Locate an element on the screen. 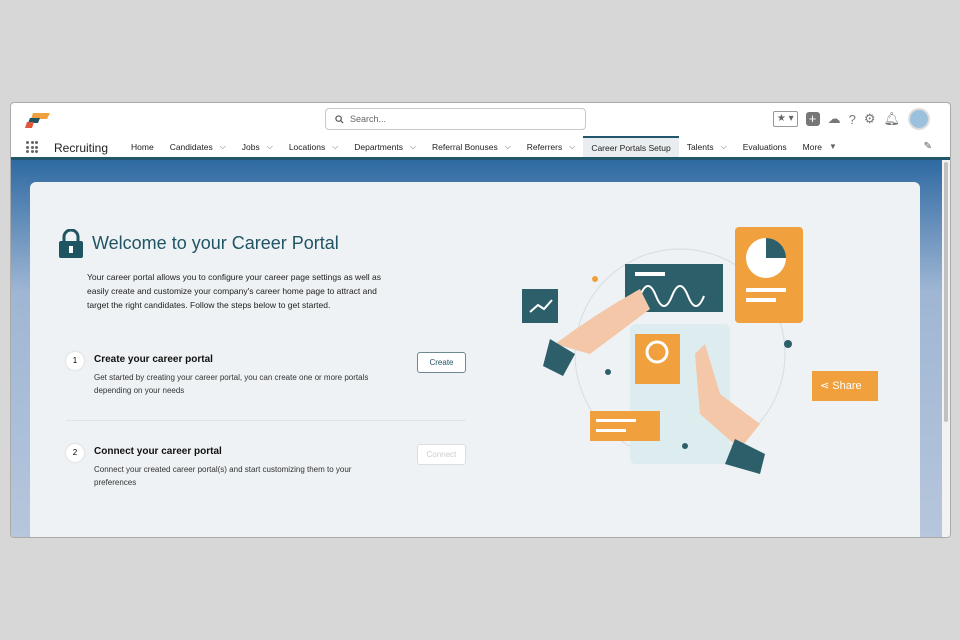 The image size is (960, 640). tab-label: Home is located at coordinates (142, 146).